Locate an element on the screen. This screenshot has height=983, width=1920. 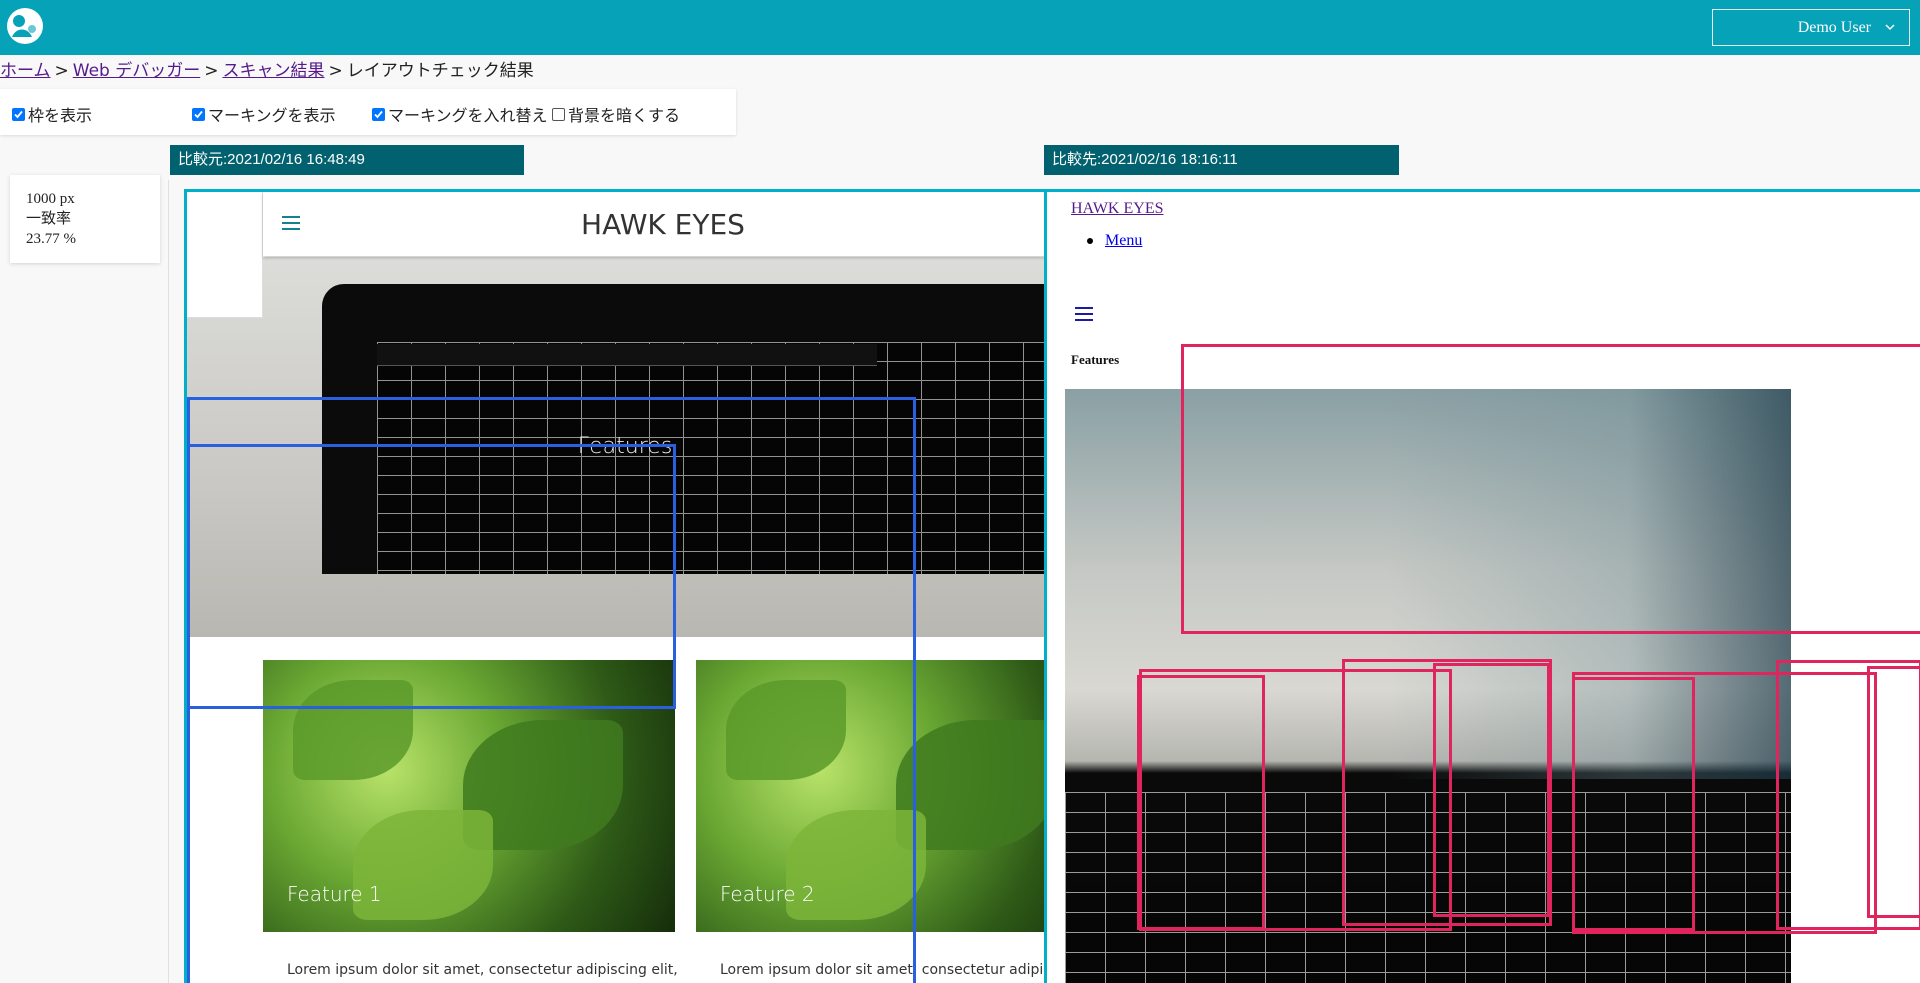
user-name: Demo User is located at coordinates (1834, 27).